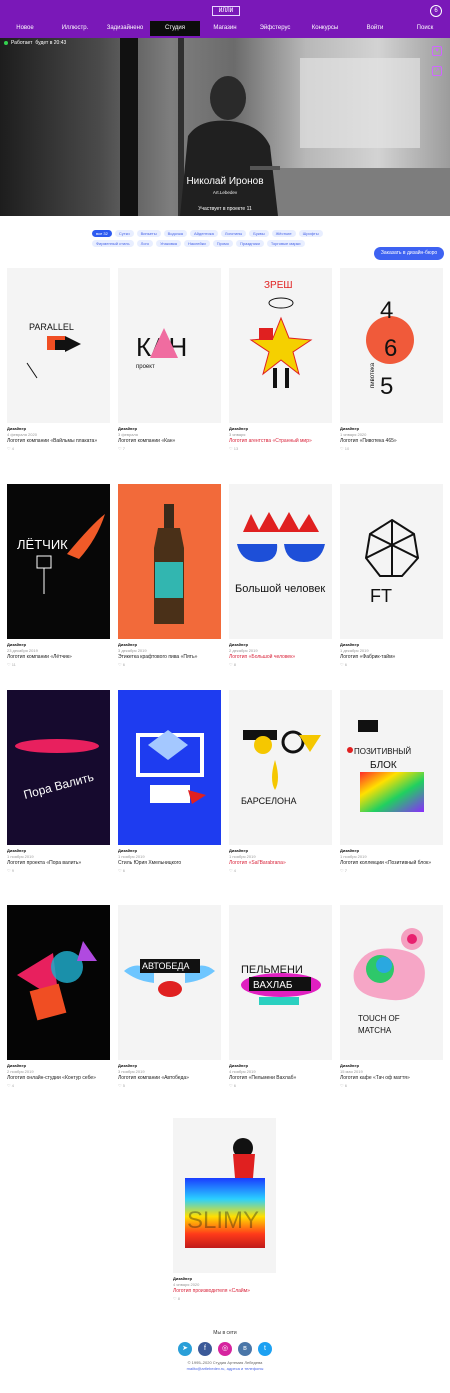 This screenshot has width=450, height=1393. What do you see at coordinates (436, 11) in the screenshot?
I see `notifications-icon: 6` at bounding box center [436, 11].